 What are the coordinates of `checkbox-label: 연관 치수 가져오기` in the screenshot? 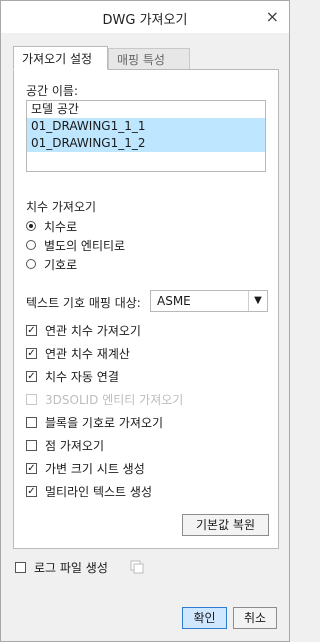 It's located at (93, 330).